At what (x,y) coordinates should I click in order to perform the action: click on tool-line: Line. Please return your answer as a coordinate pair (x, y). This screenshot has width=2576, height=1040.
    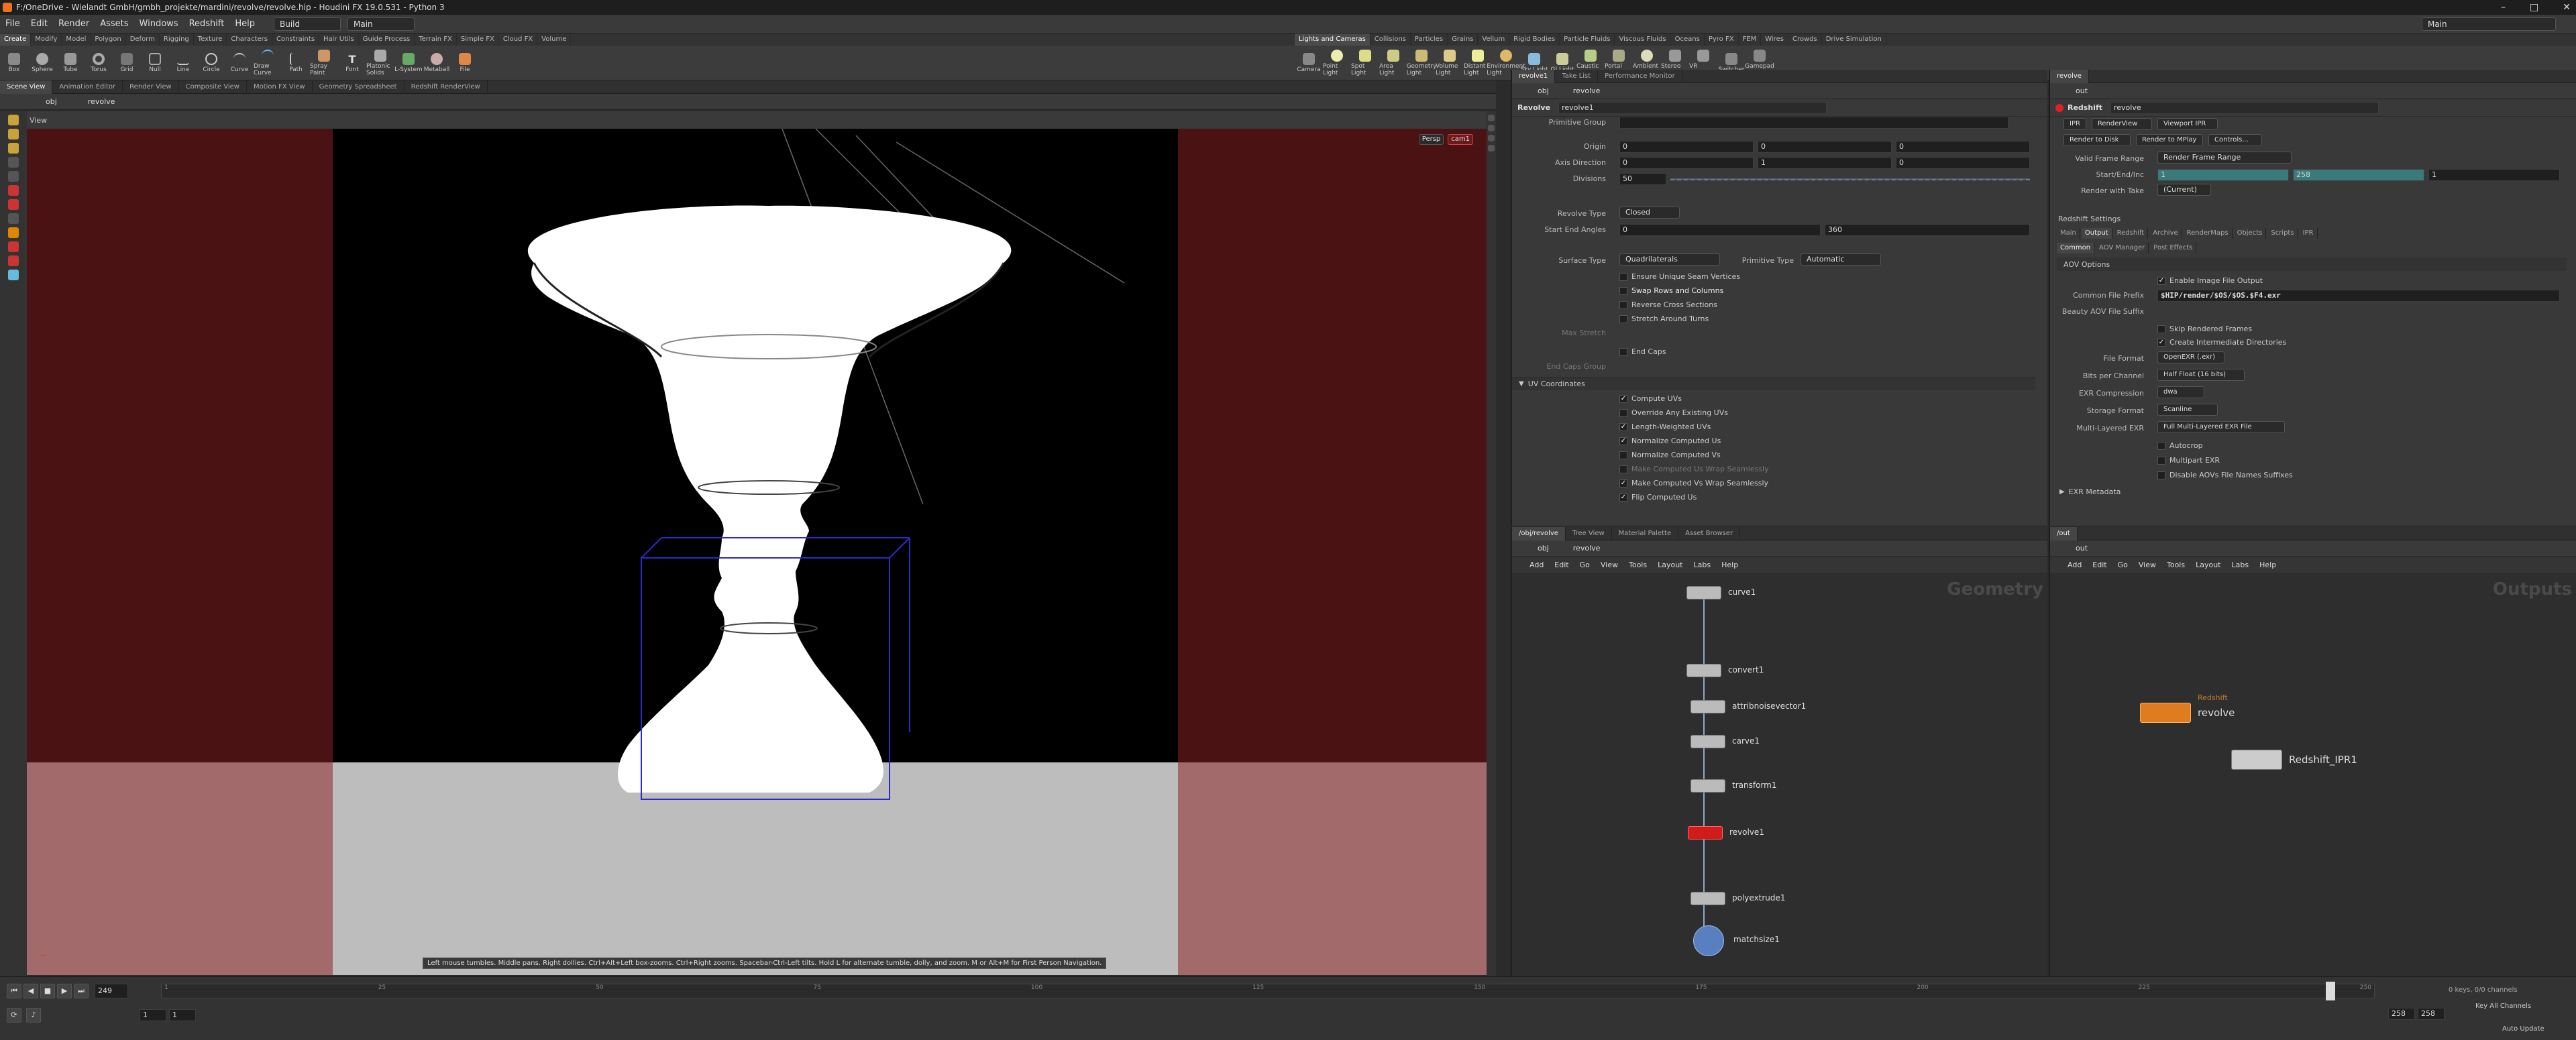
    Looking at the image, I should click on (183, 63).